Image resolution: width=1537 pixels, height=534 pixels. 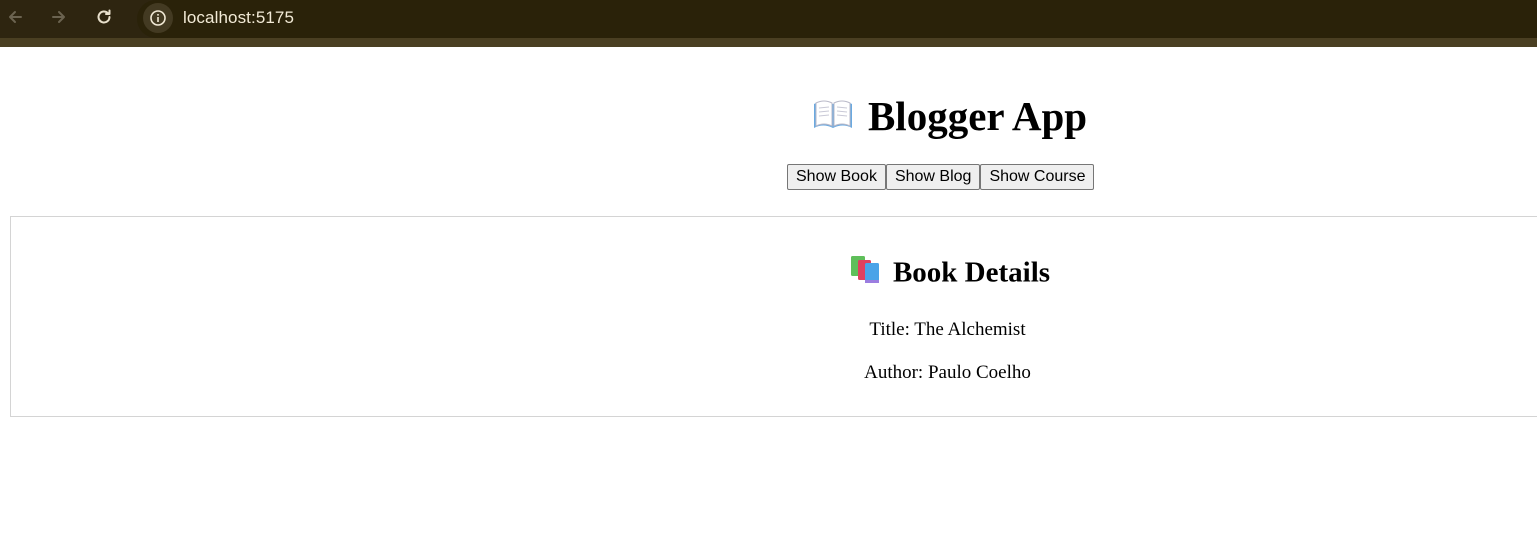 I want to click on app-title-text: Blogger App, so click(x=977, y=116).